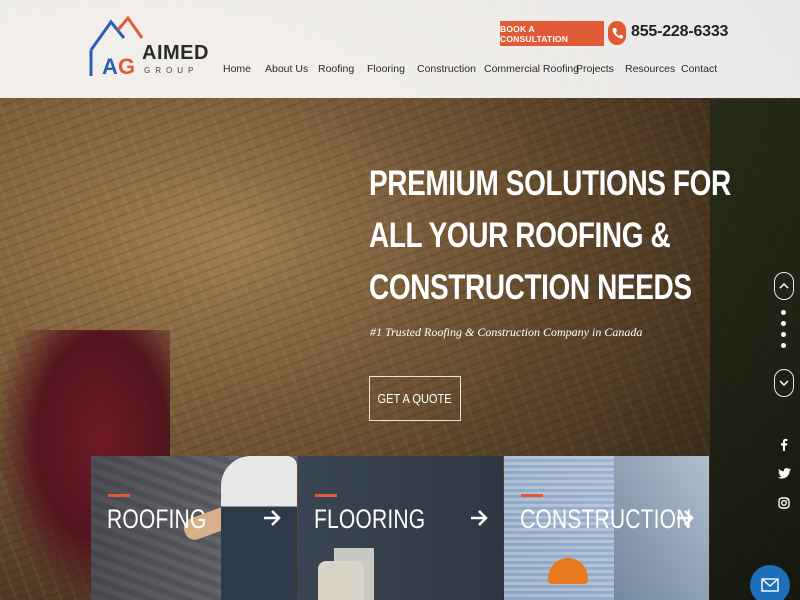  I want to click on service-card-construction: CONSTRUCTION, so click(606, 528).